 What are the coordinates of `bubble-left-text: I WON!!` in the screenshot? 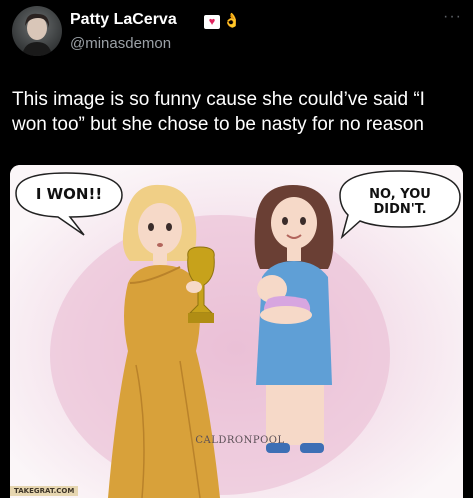 It's located at (69, 194).